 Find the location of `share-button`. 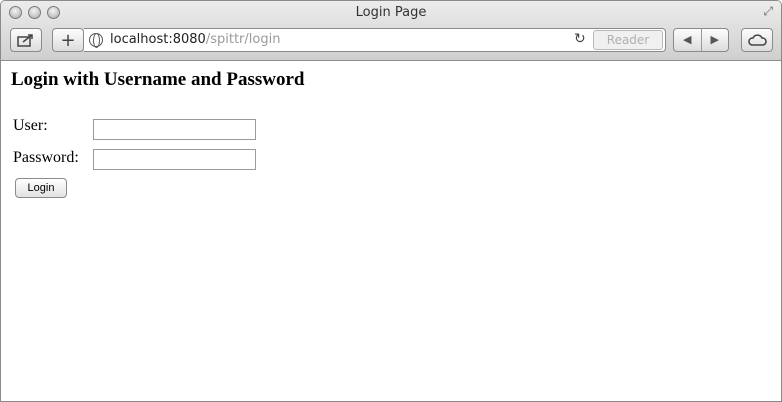

share-button is located at coordinates (26, 40).